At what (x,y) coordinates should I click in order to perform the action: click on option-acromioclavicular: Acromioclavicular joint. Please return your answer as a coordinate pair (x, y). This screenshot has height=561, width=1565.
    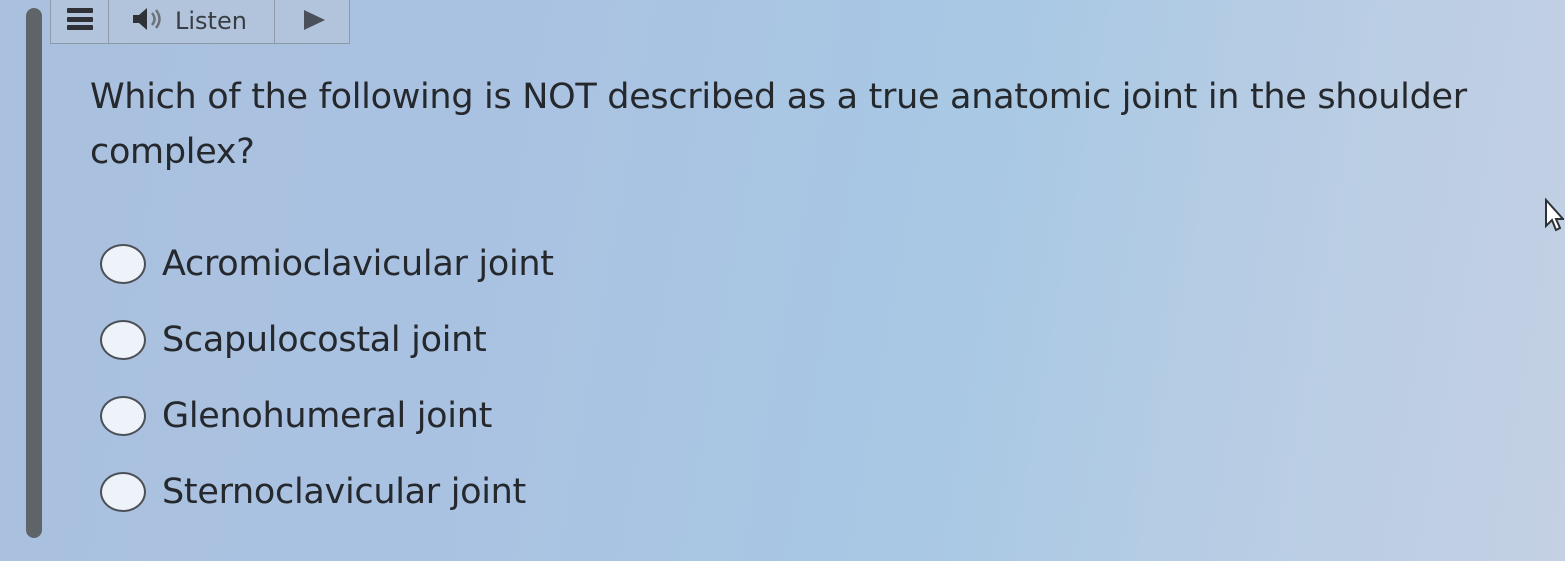
    Looking at the image, I should click on (327, 264).